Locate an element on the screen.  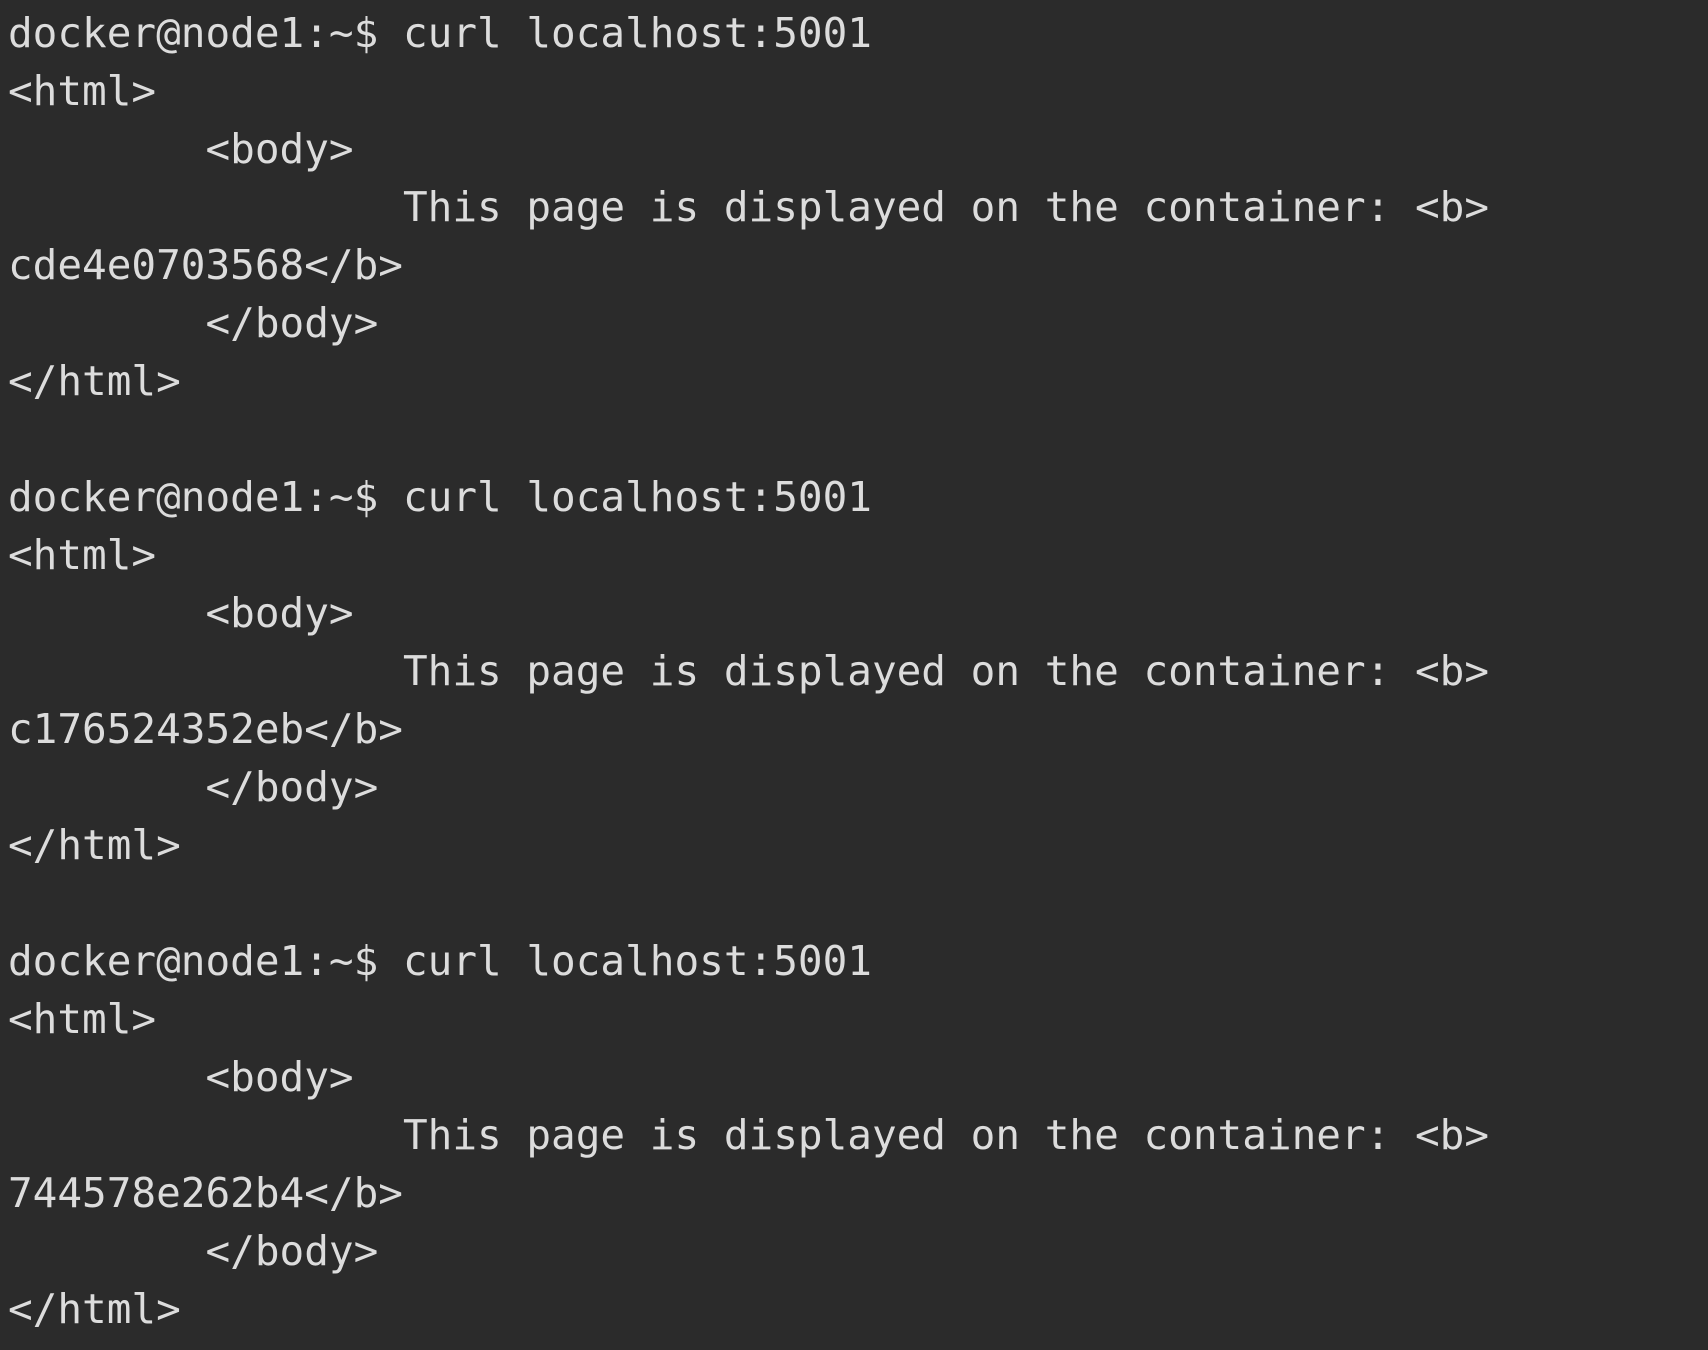
terminal-line: cde4e0703568</b> is located at coordinates (205, 265).